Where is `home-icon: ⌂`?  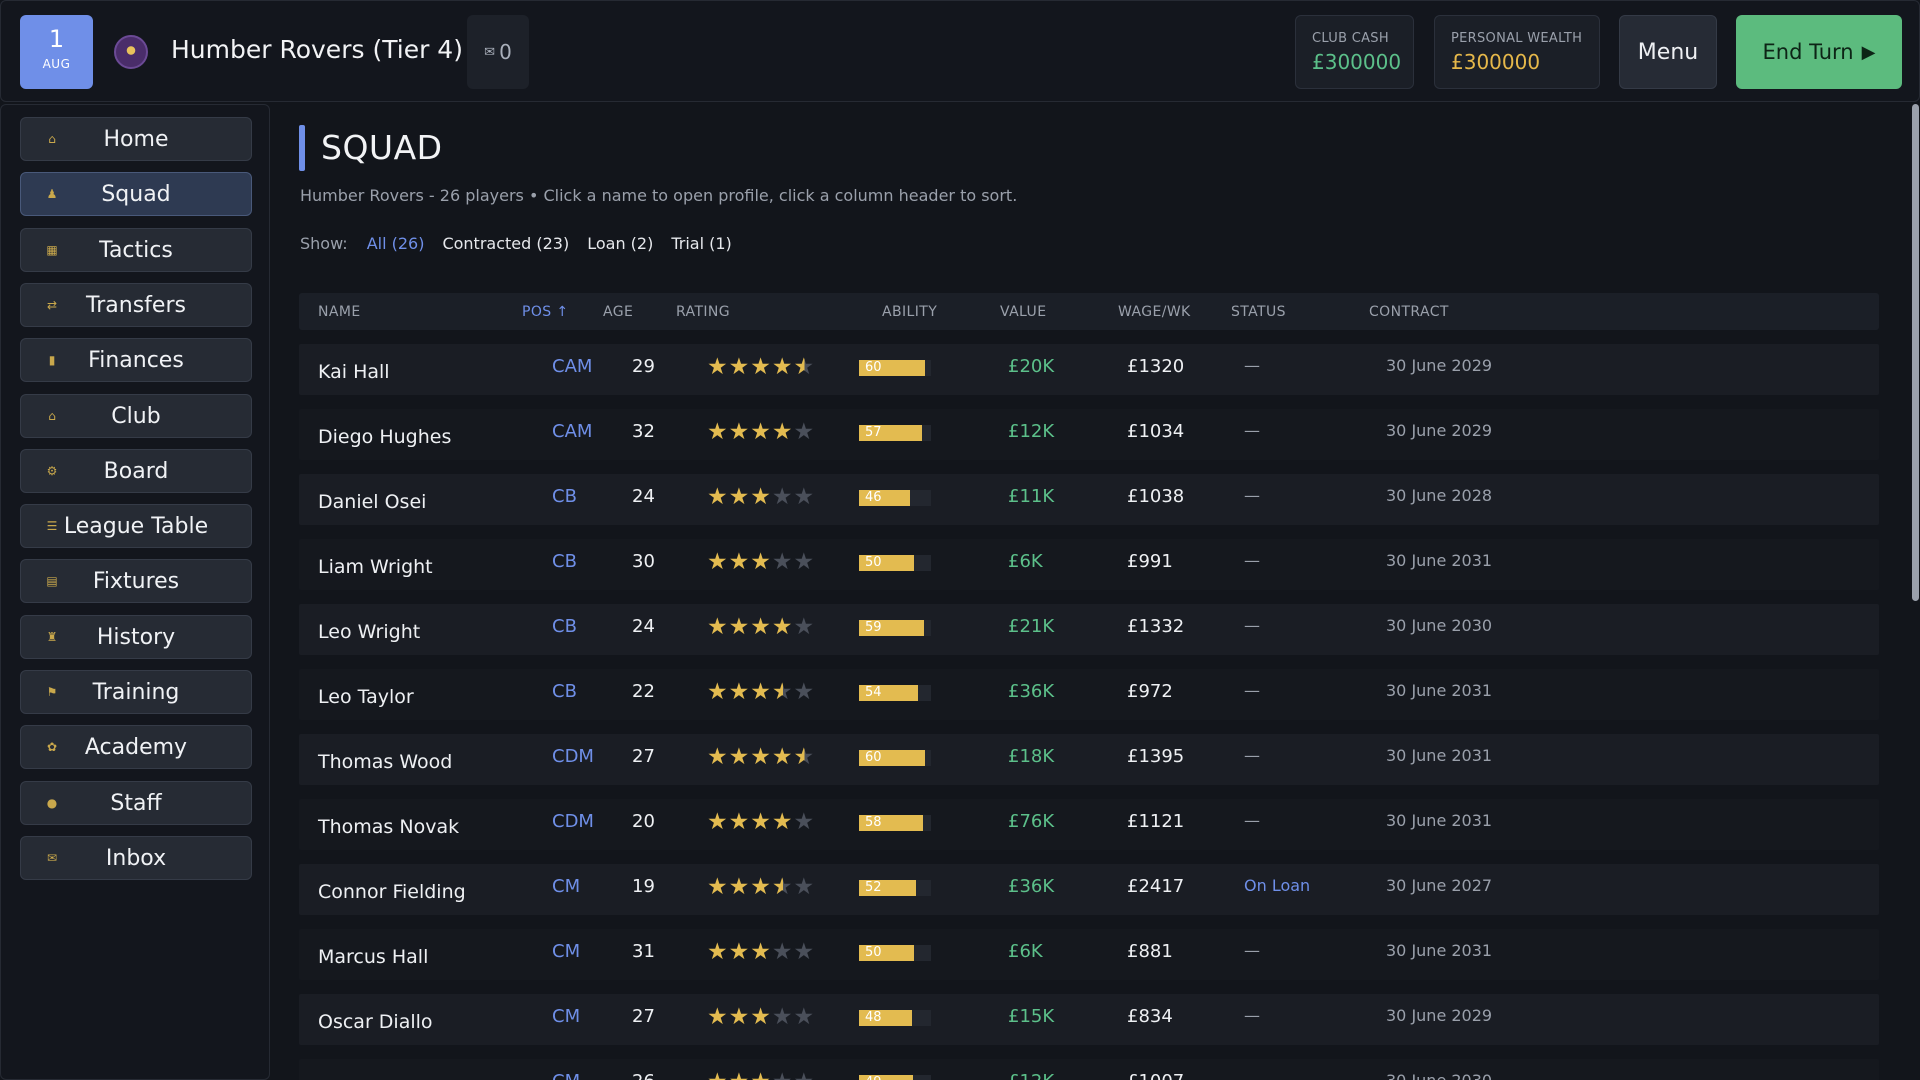 home-icon: ⌂ is located at coordinates (52, 139).